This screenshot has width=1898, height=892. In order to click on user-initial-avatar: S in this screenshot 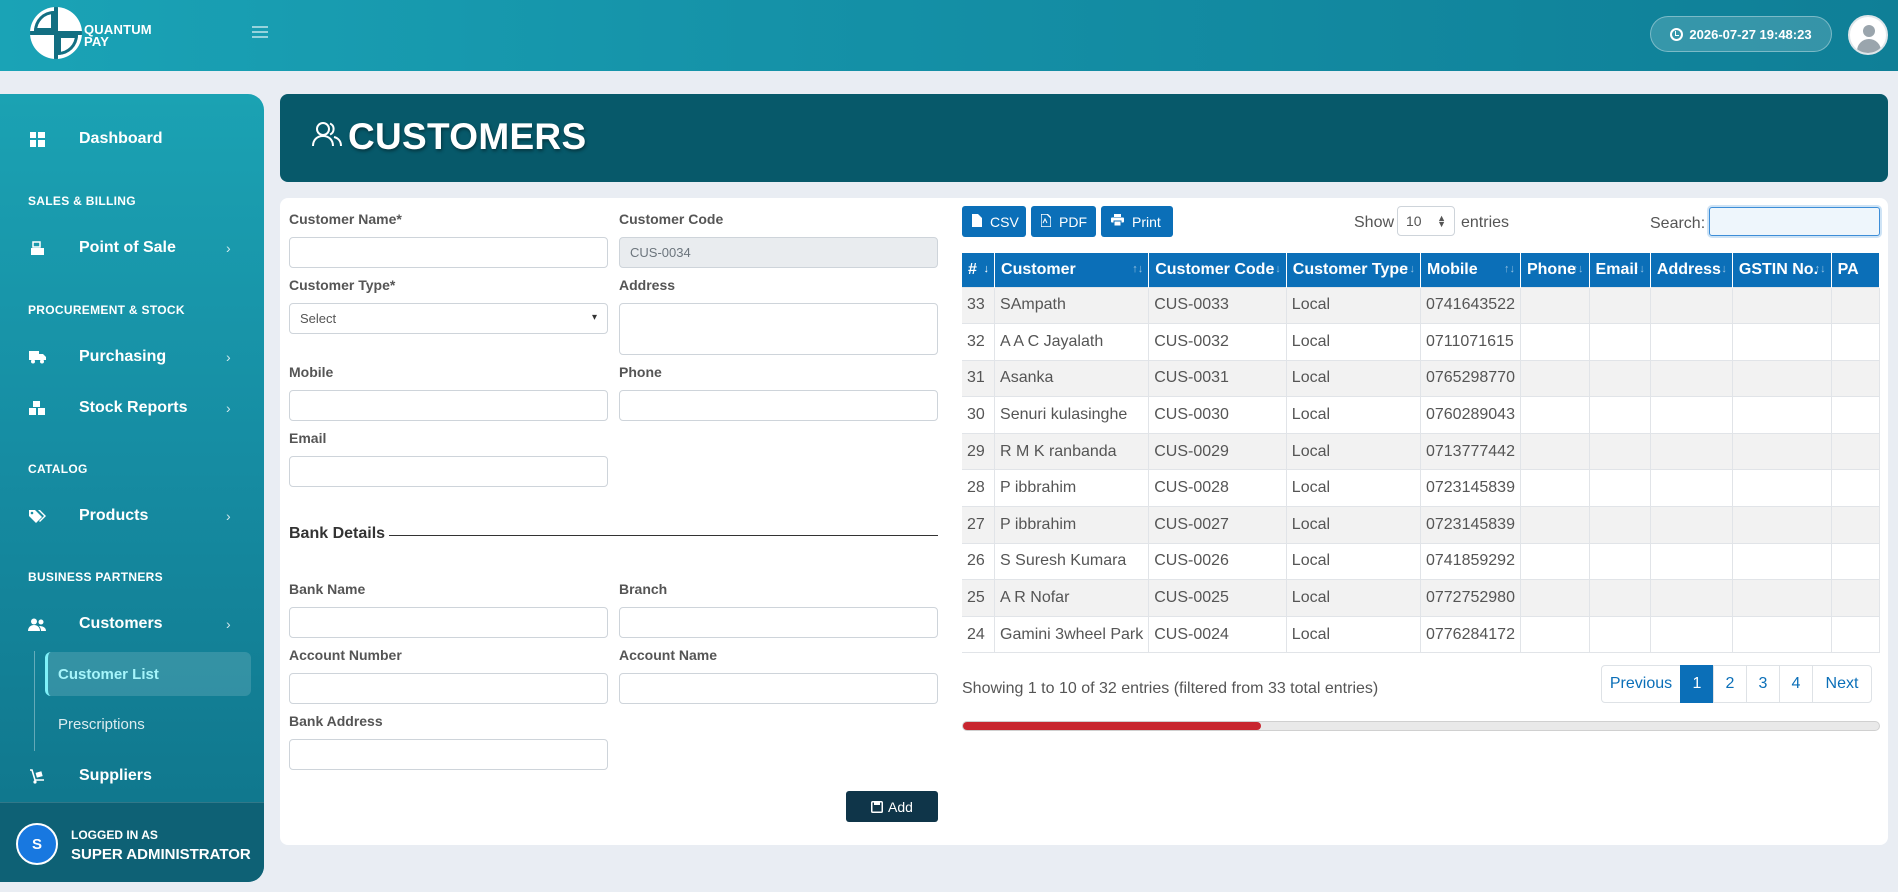, I will do `click(37, 844)`.